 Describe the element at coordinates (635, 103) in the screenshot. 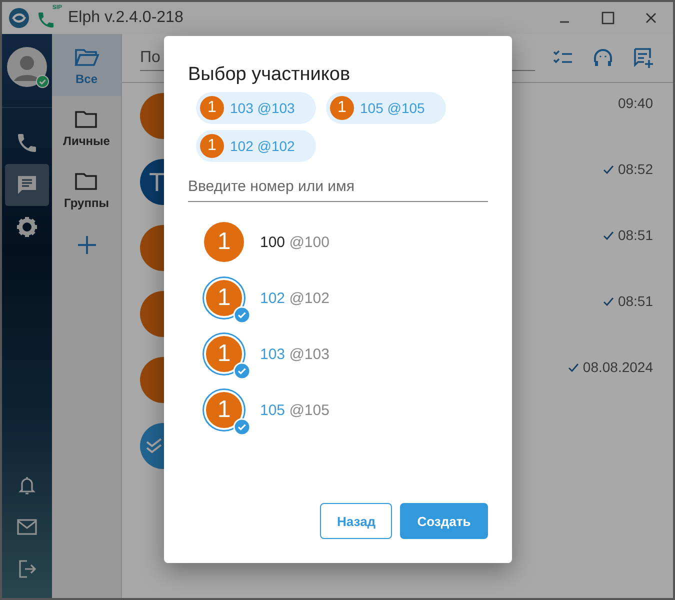

I see `message-time: 09:40` at that location.